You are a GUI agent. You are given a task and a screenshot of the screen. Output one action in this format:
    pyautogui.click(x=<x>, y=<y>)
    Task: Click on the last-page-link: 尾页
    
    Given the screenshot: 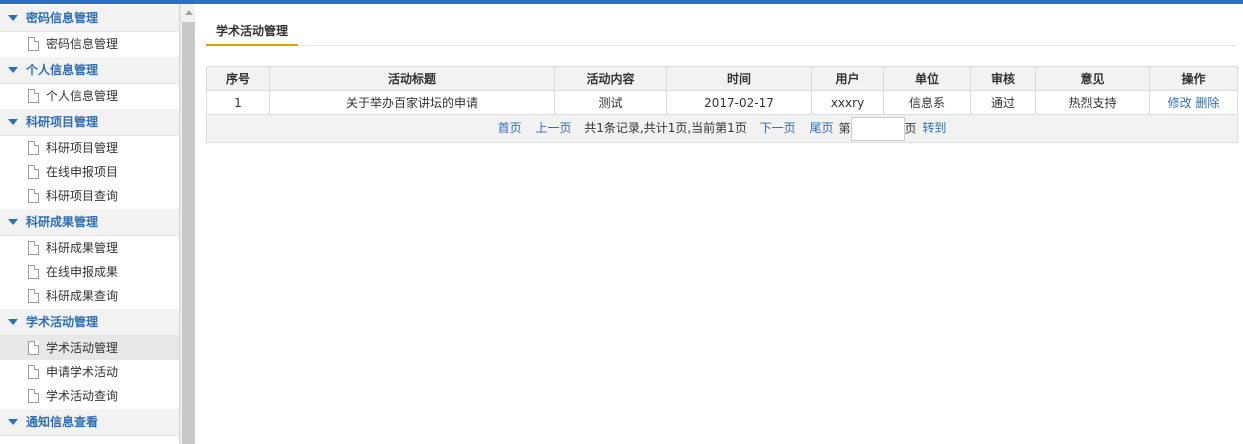 What is the action you would take?
    pyautogui.click(x=822, y=128)
    